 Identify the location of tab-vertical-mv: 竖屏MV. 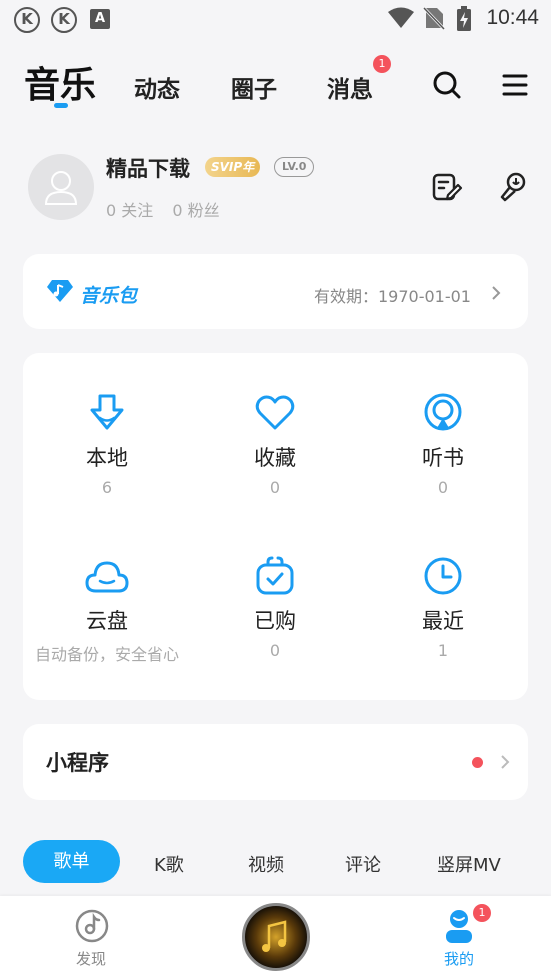
(469, 864).